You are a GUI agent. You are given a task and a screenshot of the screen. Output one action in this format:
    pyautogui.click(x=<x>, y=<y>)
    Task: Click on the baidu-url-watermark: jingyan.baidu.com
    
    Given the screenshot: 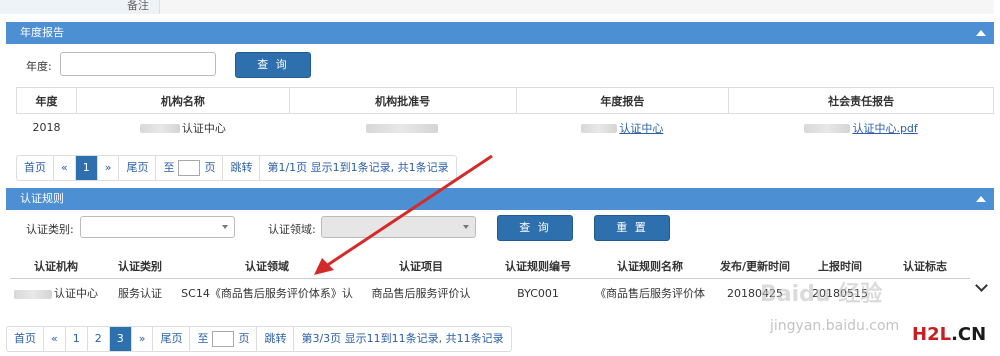 What is the action you would take?
    pyautogui.click(x=835, y=326)
    